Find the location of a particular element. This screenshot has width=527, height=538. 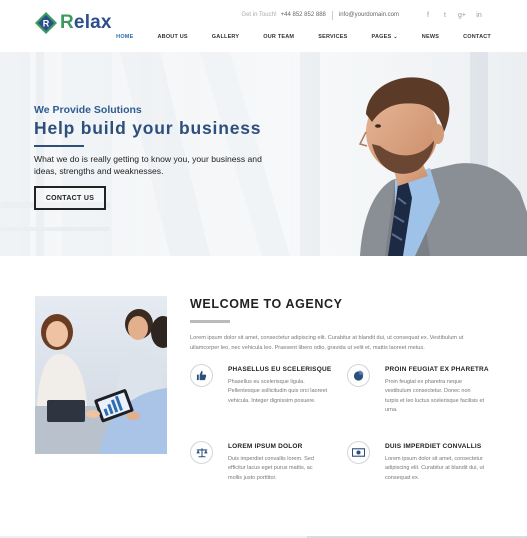

logo: R Relax is located at coordinates (73, 23).